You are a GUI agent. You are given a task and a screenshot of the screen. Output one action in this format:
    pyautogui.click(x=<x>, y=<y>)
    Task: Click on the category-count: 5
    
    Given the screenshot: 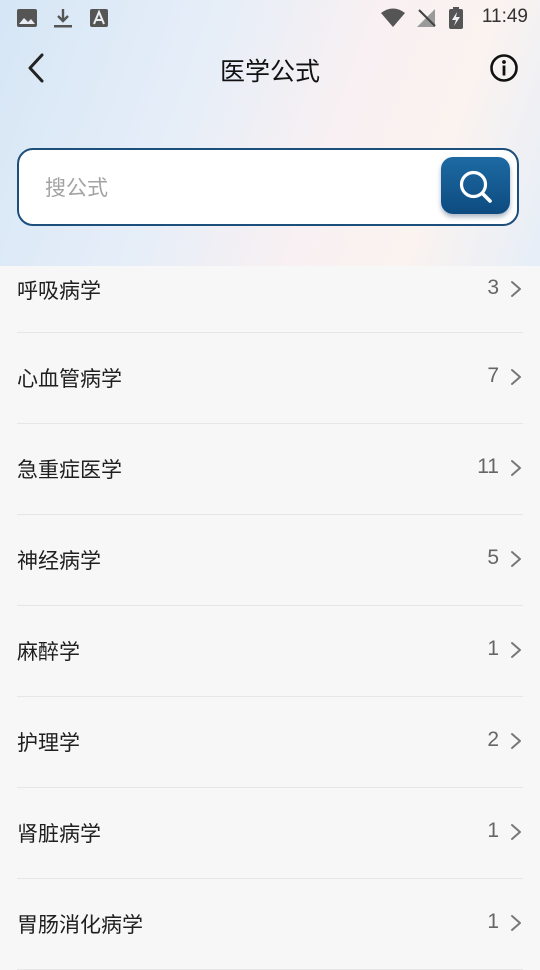 What is the action you would take?
    pyautogui.click(x=493, y=557)
    